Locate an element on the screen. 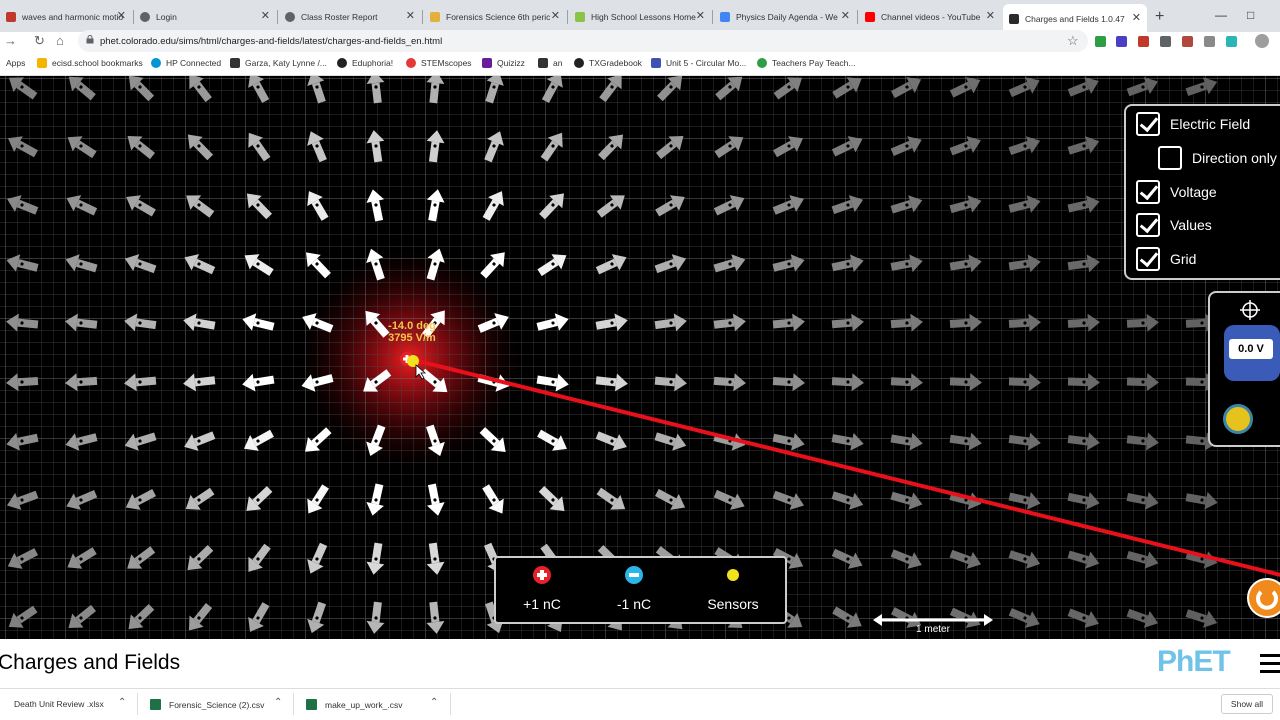 Image resolution: width=1280 pixels, height=720 pixels. tpt-icon is located at coordinates (762, 63).